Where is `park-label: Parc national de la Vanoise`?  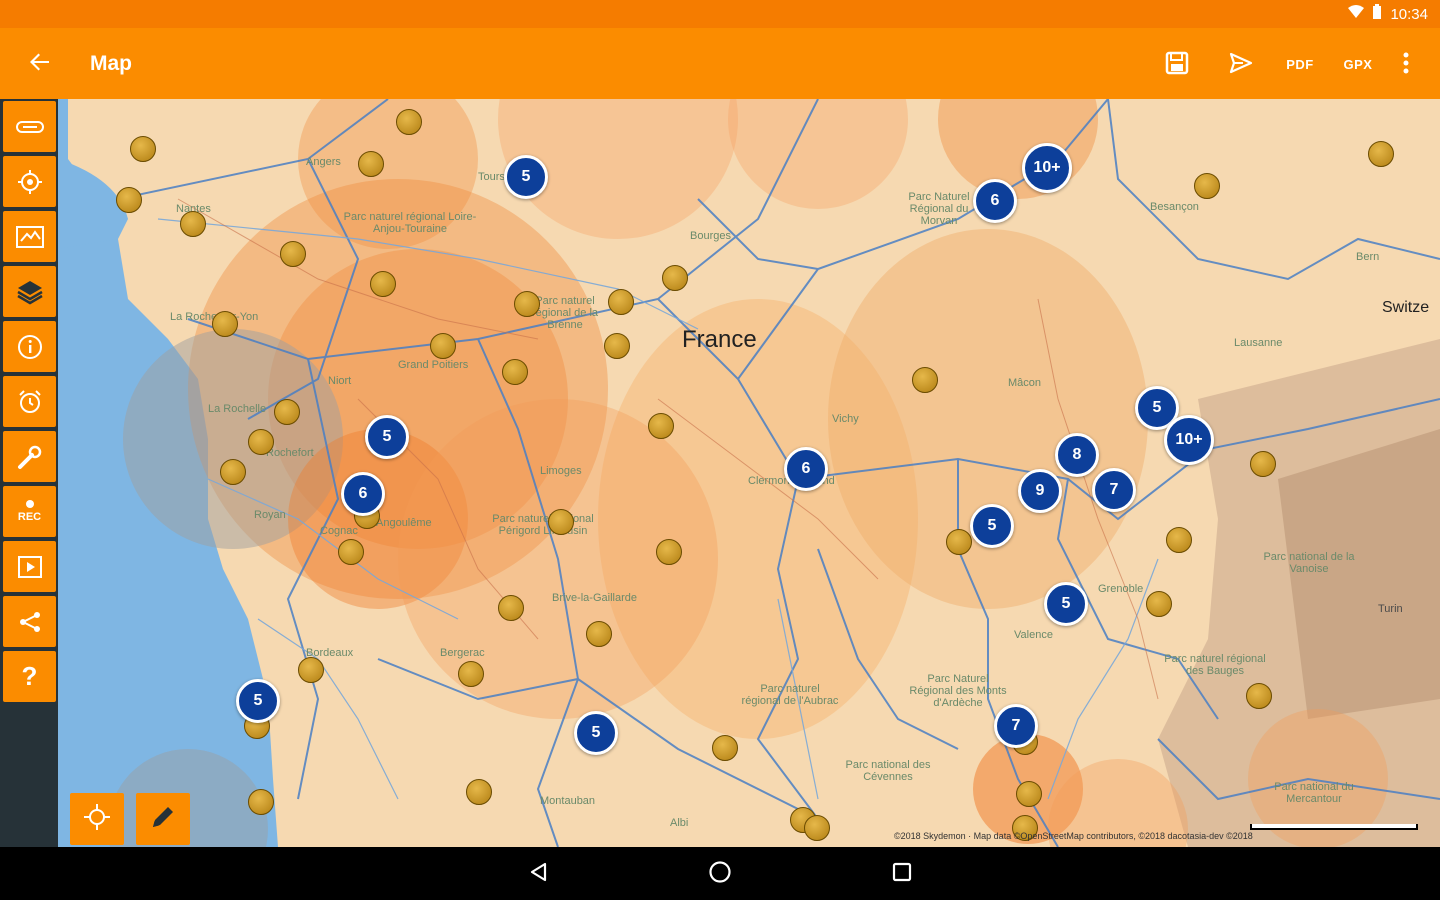
park-label: Parc national de la Vanoise is located at coordinates (1309, 563).